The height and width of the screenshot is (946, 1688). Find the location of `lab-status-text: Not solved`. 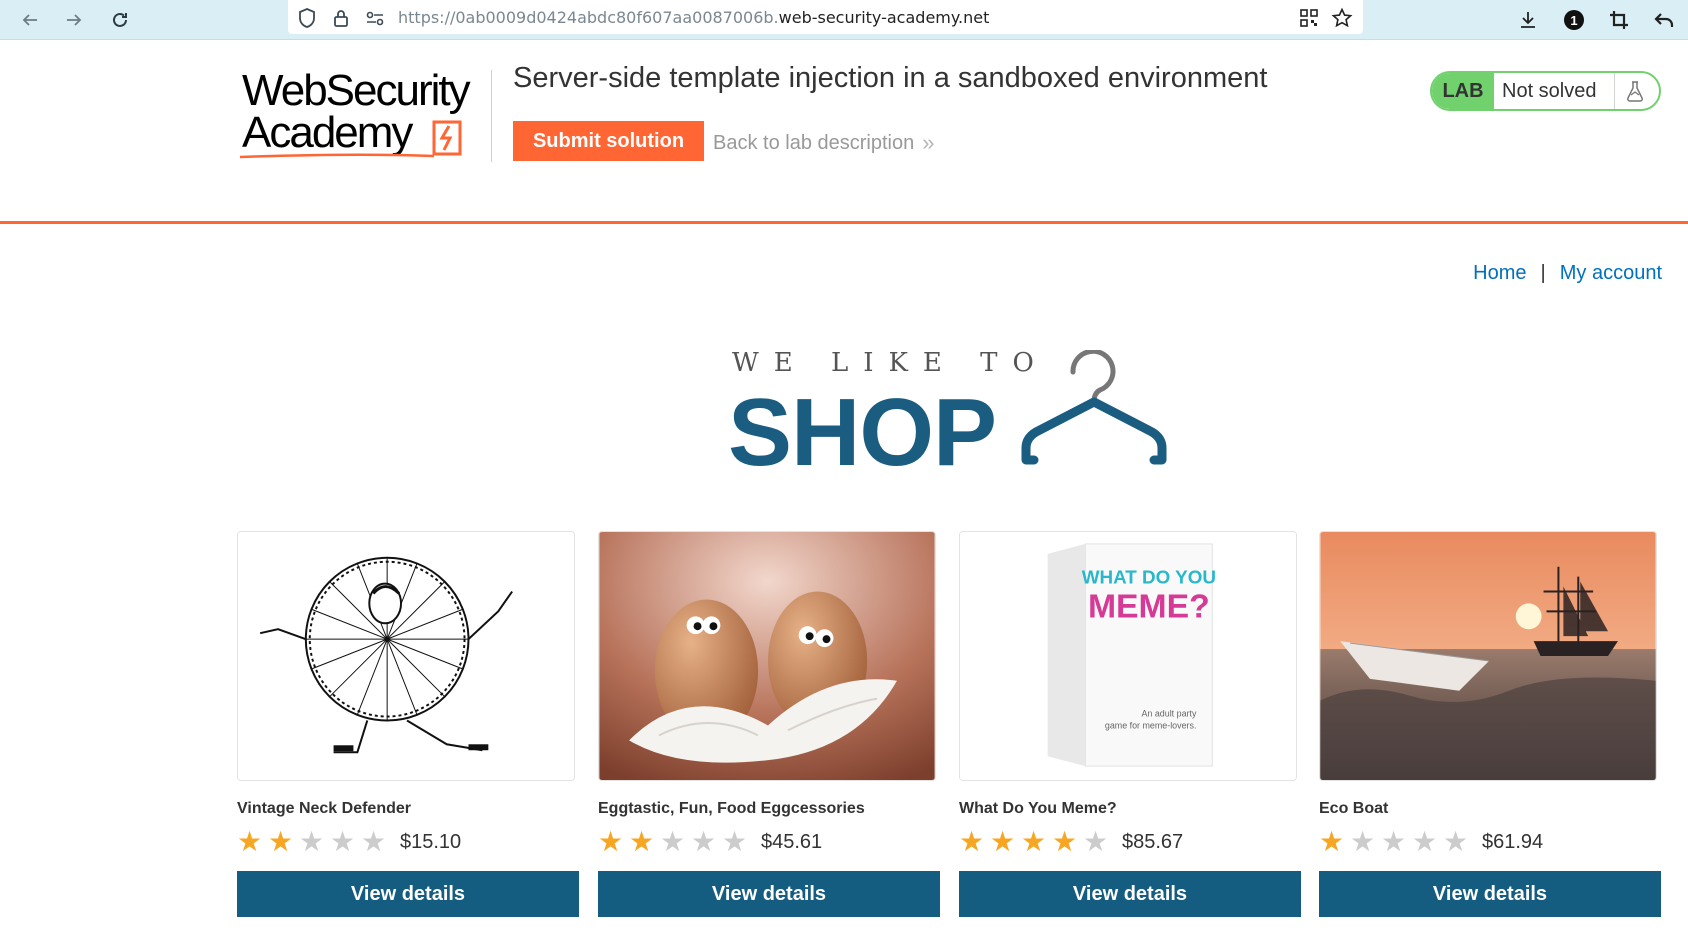

lab-status-text: Not solved is located at coordinates (1549, 91).